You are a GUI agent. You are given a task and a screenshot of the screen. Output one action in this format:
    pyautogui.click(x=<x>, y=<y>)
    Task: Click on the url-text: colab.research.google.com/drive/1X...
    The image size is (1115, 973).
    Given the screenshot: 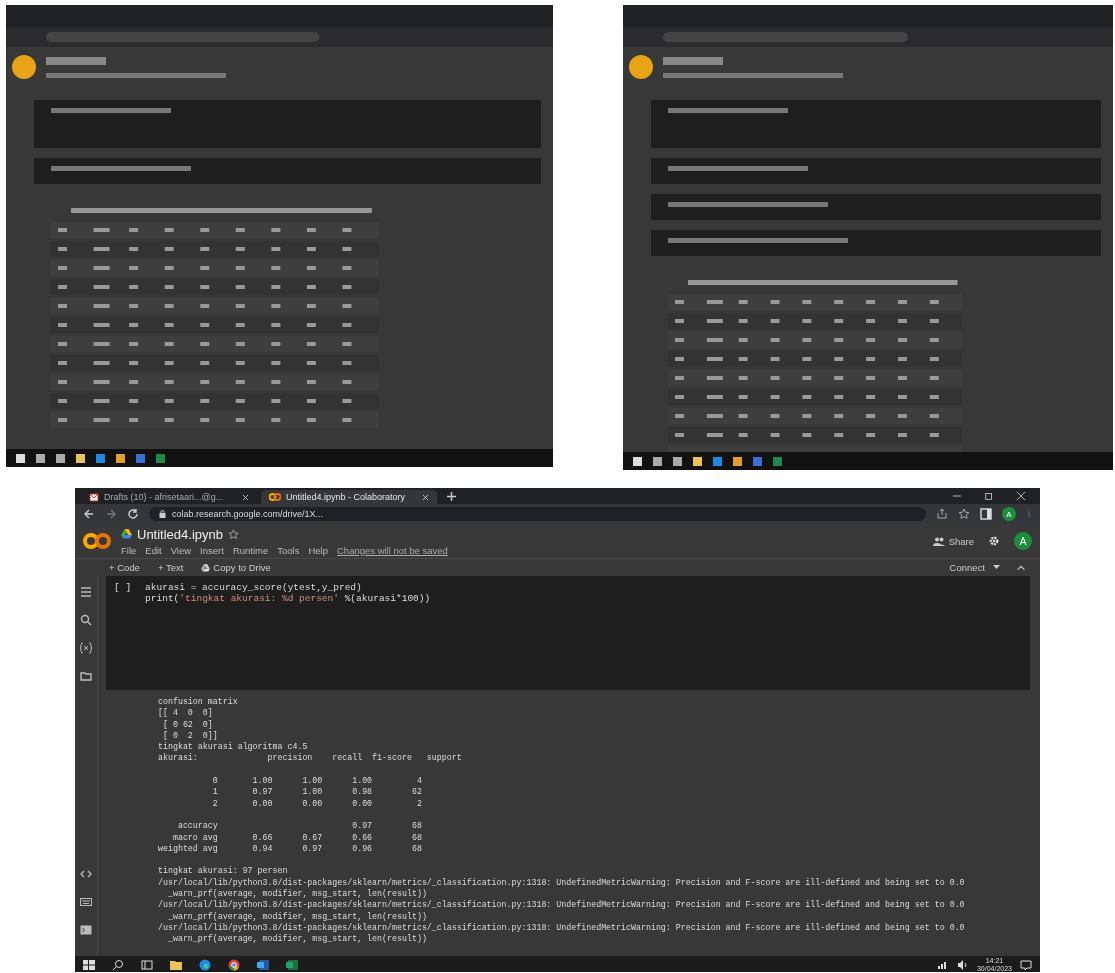 What is the action you would take?
    pyautogui.click(x=248, y=514)
    